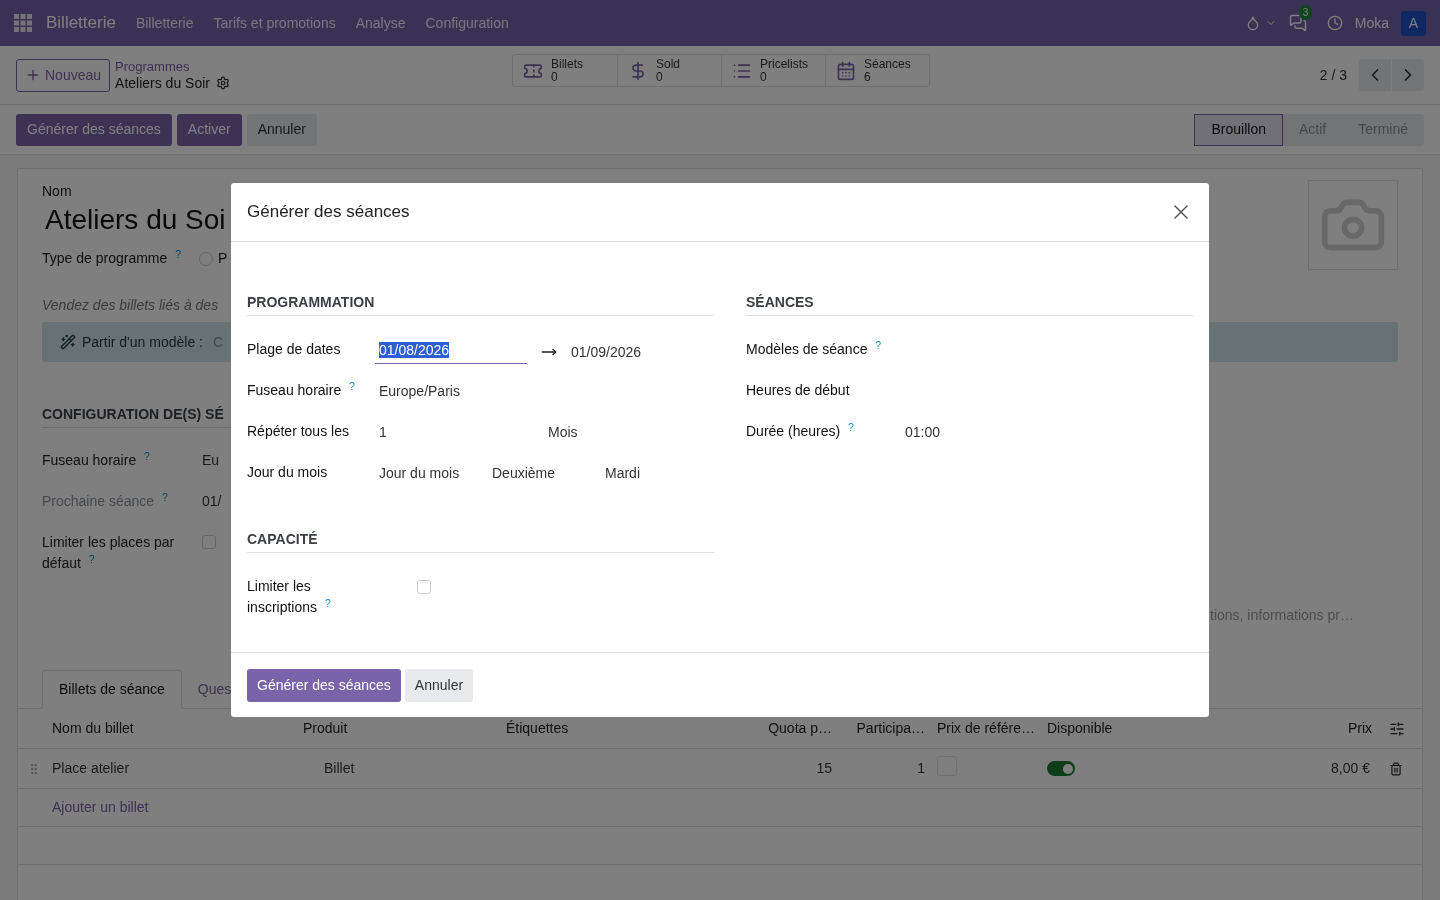 The width and height of the screenshot is (1440, 900). I want to click on calendar-icon, so click(846, 70).